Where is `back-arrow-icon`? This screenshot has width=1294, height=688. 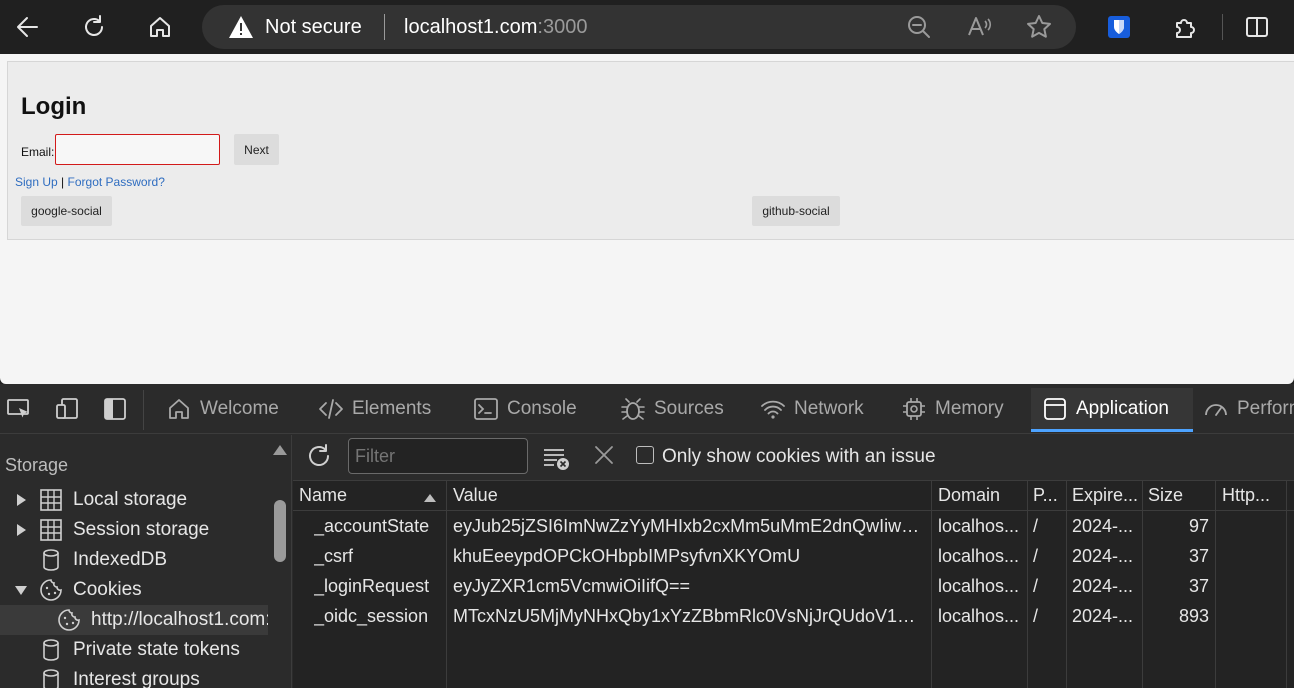
back-arrow-icon is located at coordinates (27, 27).